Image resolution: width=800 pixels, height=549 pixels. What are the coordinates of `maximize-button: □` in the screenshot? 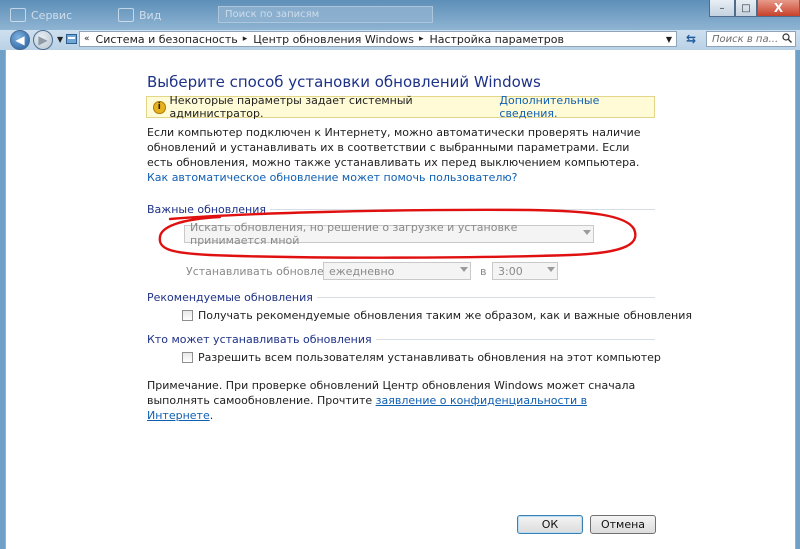 It's located at (746, 8).